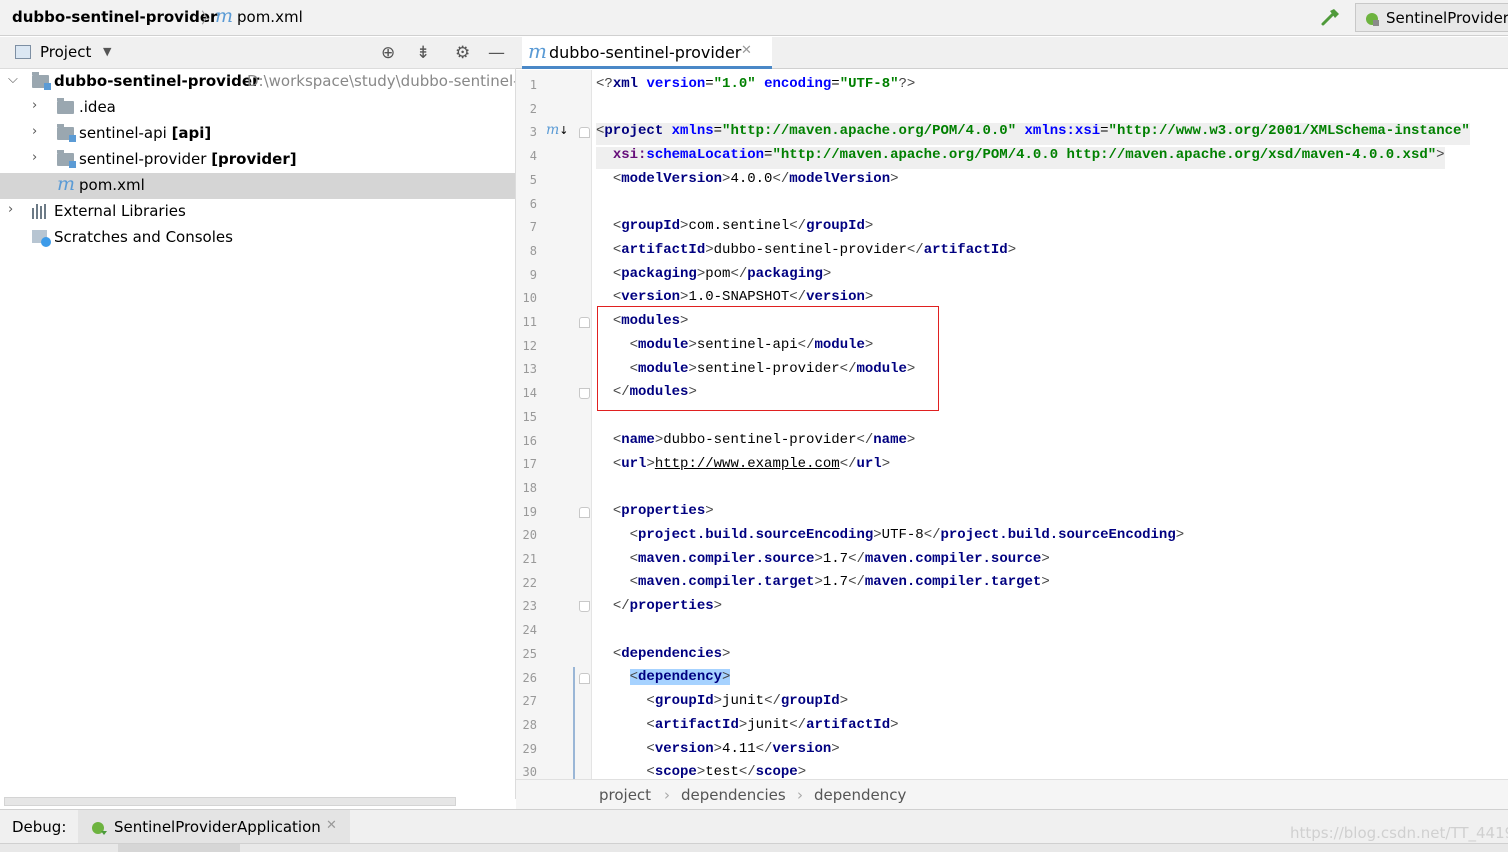 This screenshot has width=1508, height=852. What do you see at coordinates (381, 81) in the screenshot?
I see `tree-item-path: D:\workspace\study\dubbo-sentinel-` at bounding box center [381, 81].